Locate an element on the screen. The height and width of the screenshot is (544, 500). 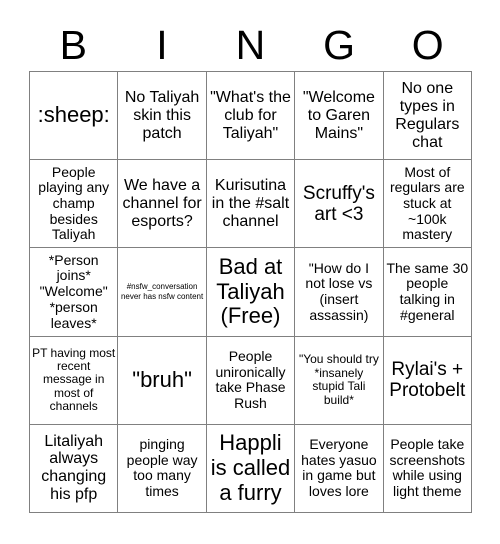
bingo-cell: "How do I not lose vs (insert assassin) is located at coordinates (339, 292).